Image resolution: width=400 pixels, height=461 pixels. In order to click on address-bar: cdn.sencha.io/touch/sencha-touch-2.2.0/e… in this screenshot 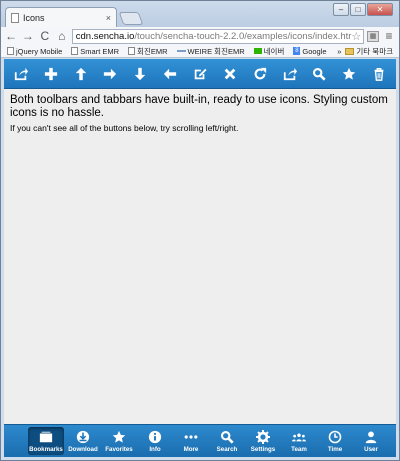, I will do `click(218, 36)`.